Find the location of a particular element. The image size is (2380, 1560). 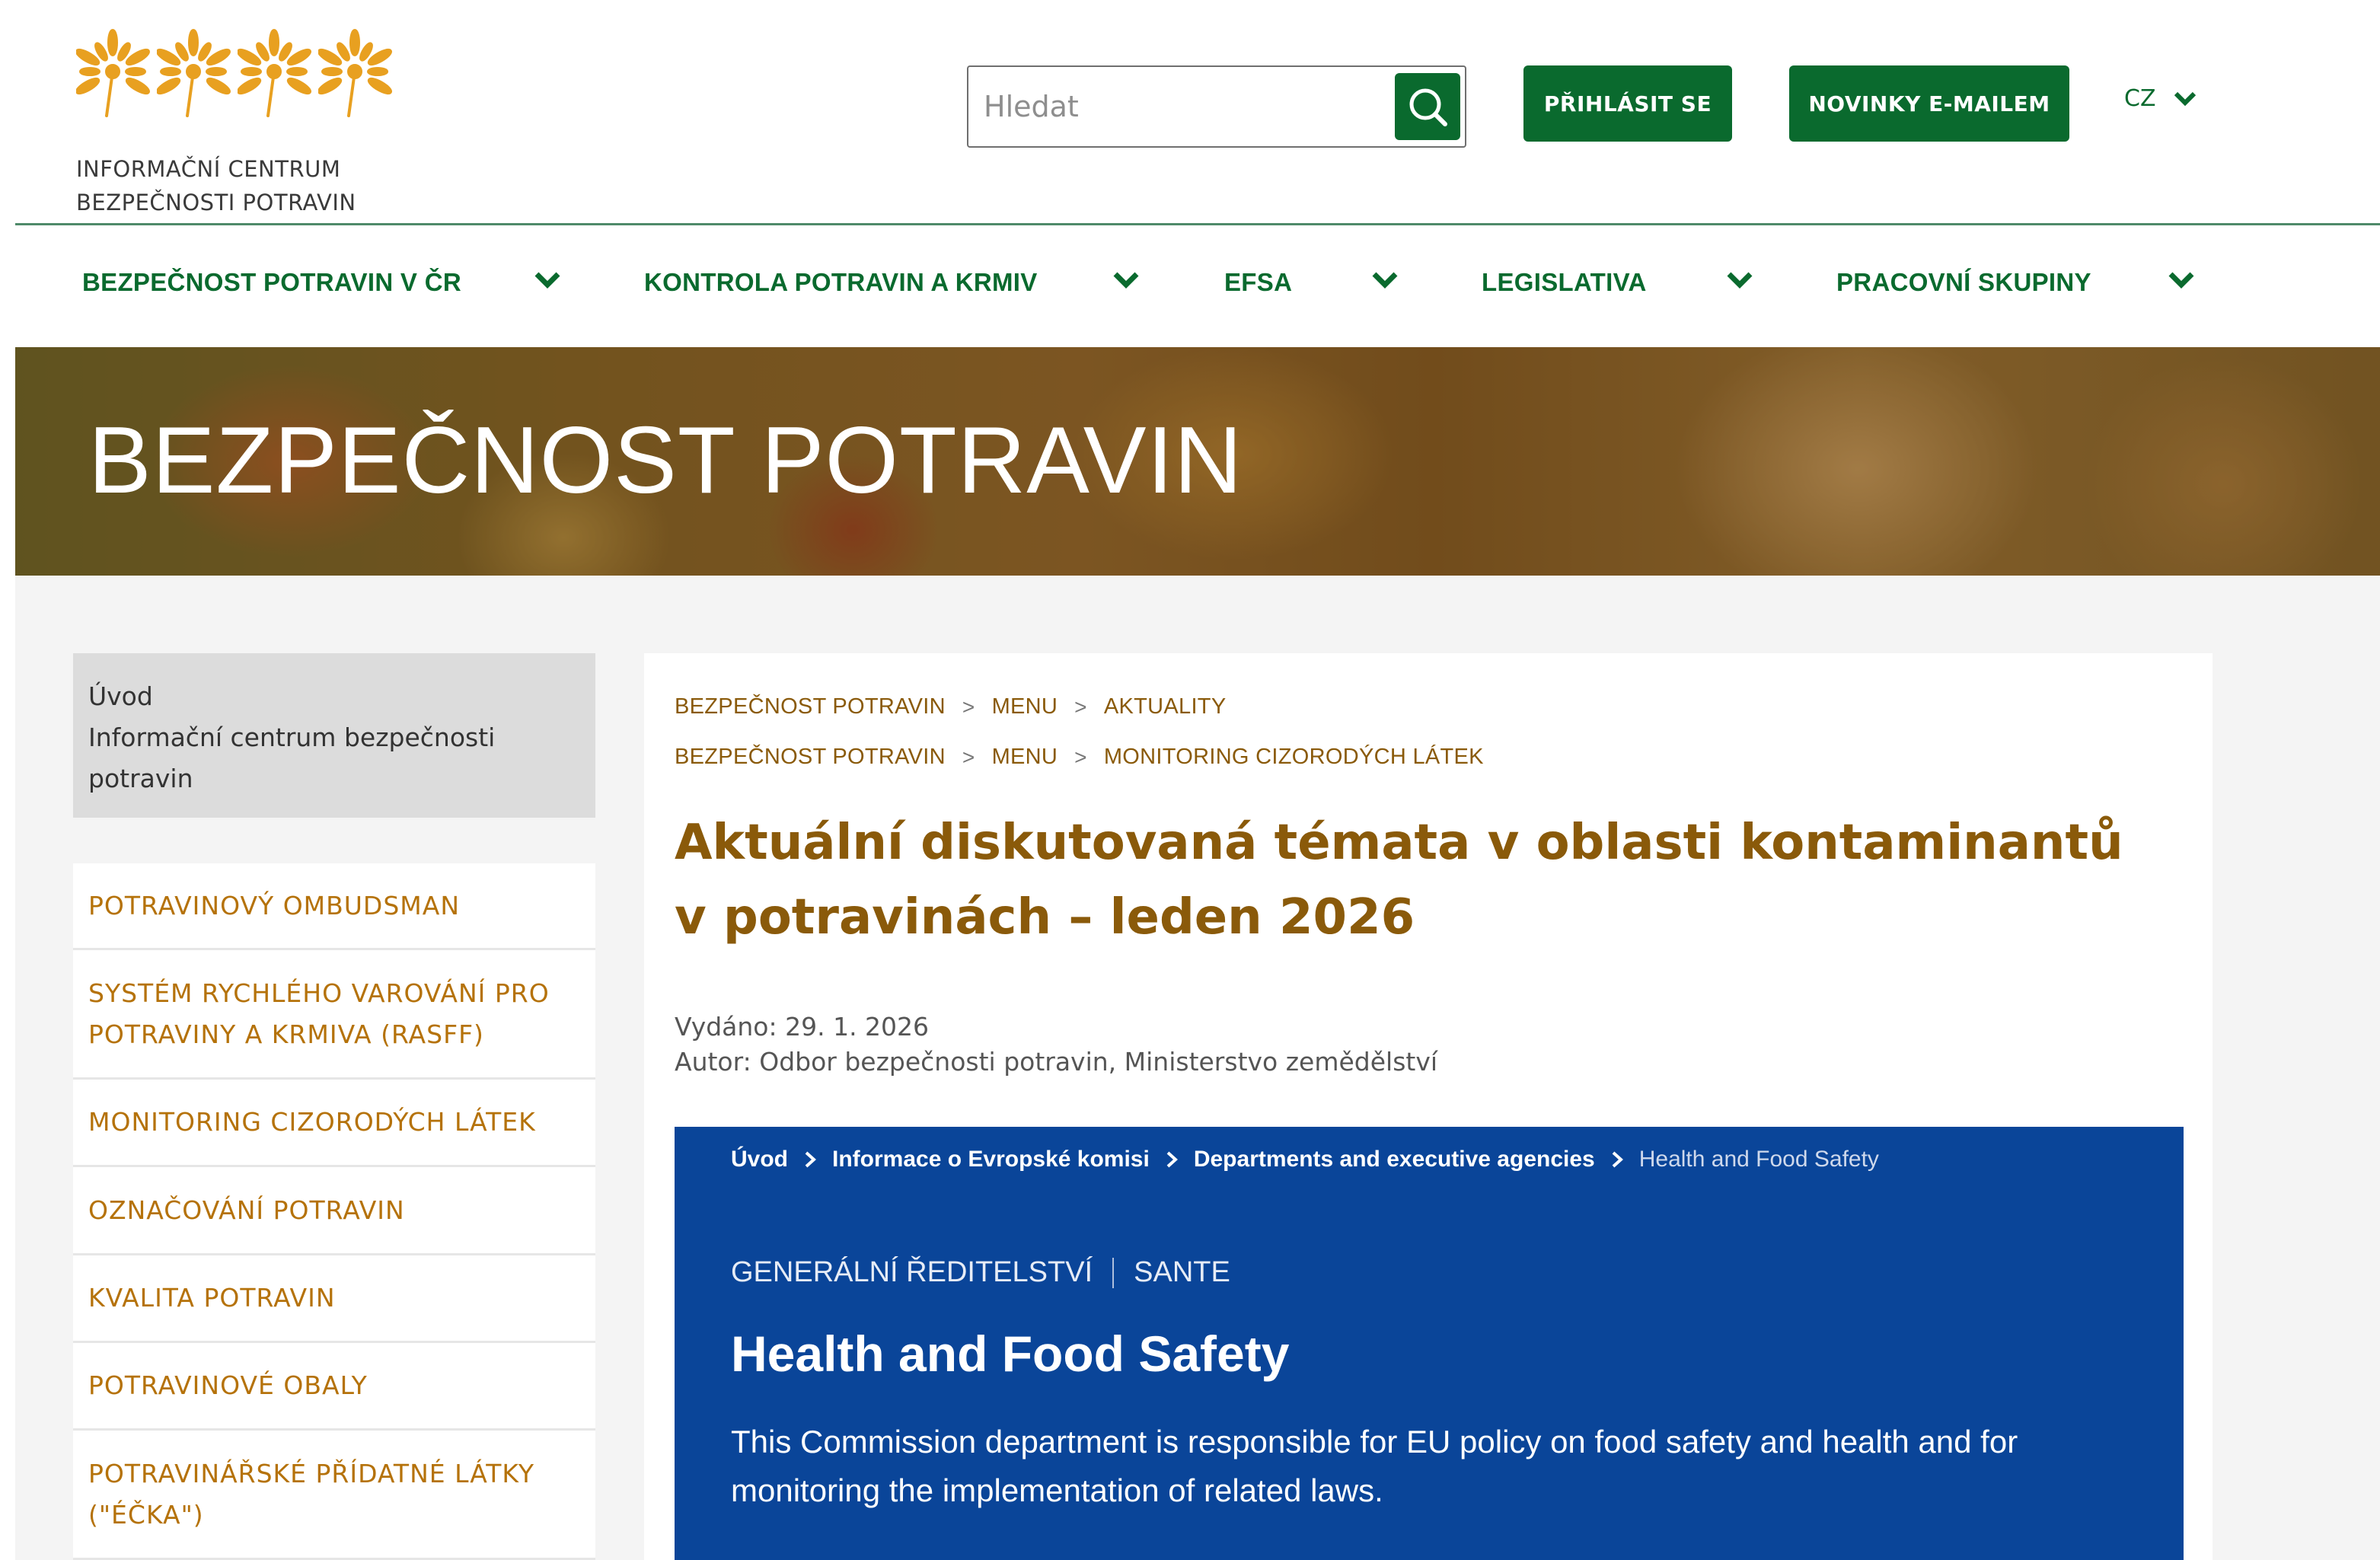

nav-item-pracovni-skupiny: PRACOVNÍ SKUPINY is located at coordinates (1963, 282).